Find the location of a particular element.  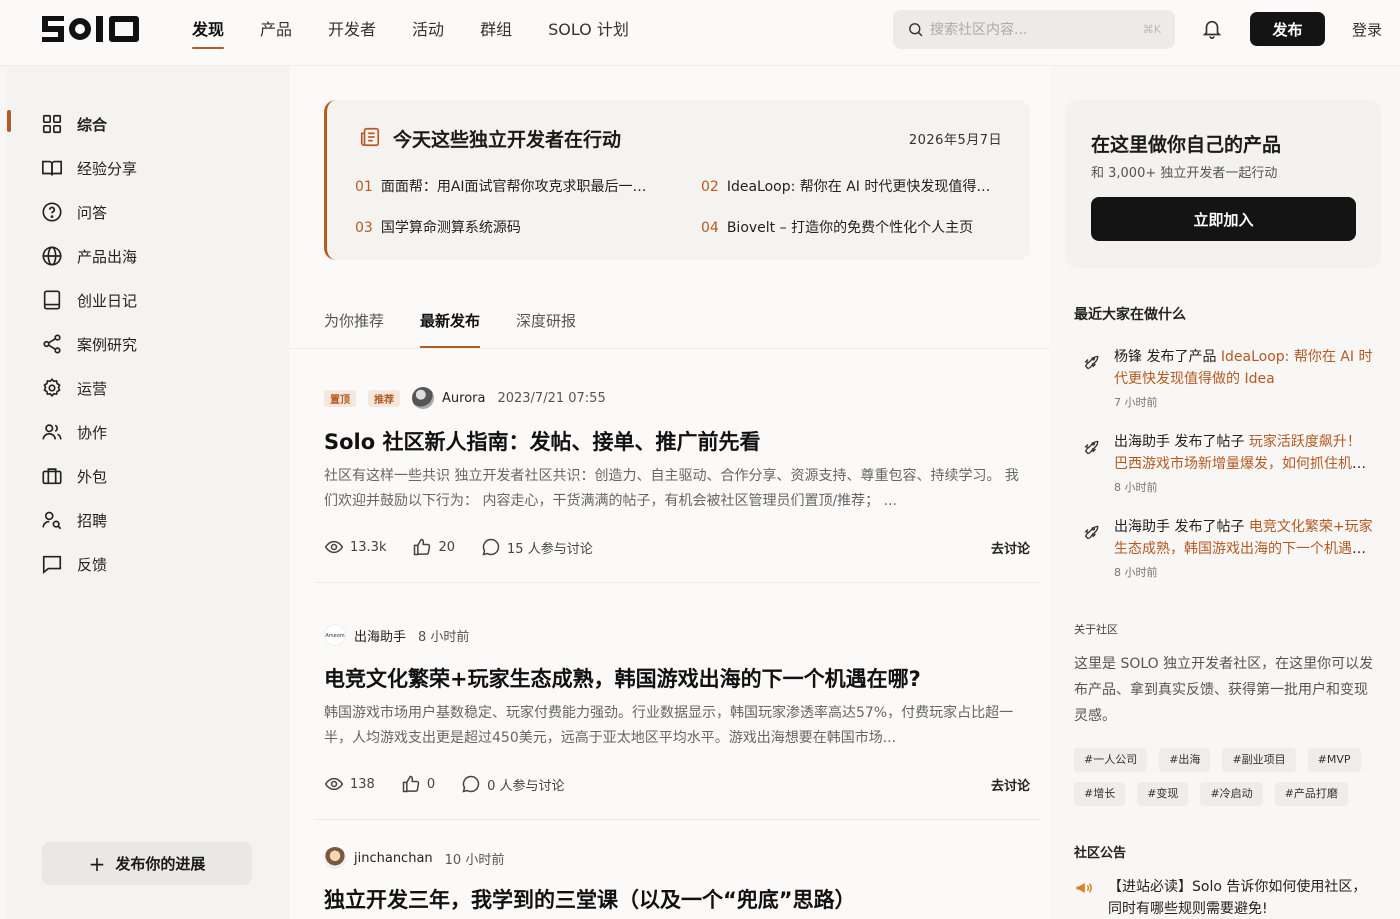

activity-time: 8 小时前 is located at coordinates (1136, 487).